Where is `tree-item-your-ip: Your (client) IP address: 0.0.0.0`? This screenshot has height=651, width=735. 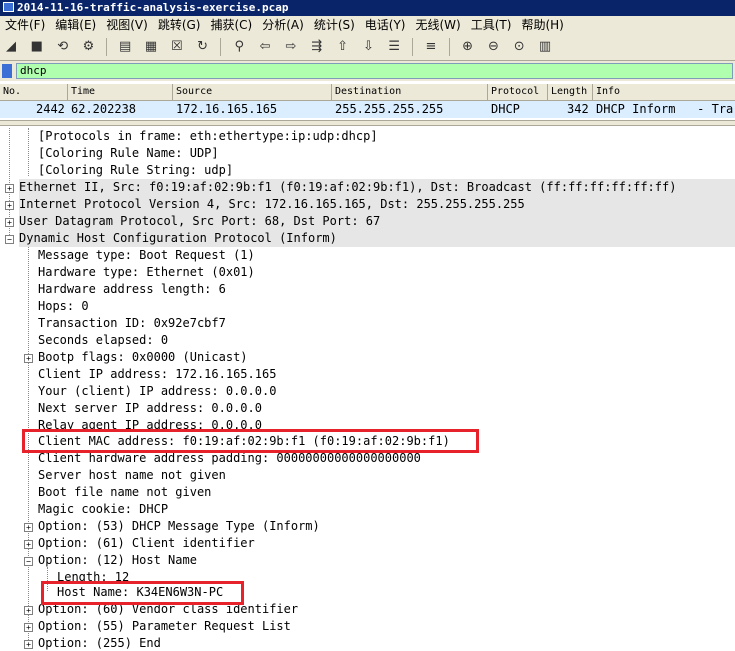
tree-item-your-ip: Your (client) IP address: 0.0.0.0 is located at coordinates (157, 391).